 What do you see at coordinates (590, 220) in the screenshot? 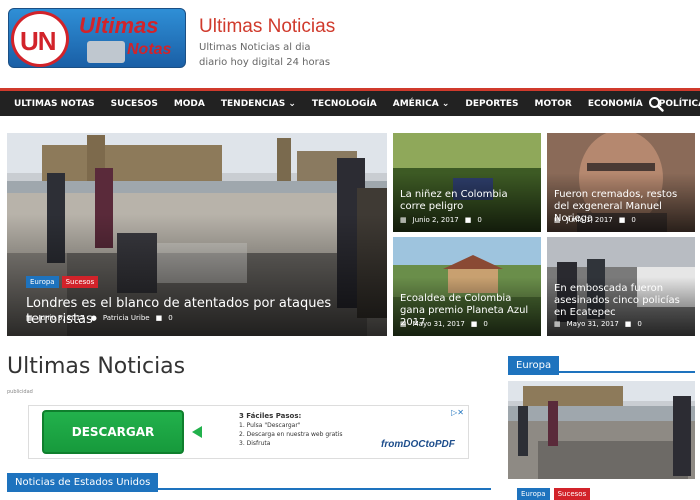
I see `article-date: Junio 1, 2017` at bounding box center [590, 220].